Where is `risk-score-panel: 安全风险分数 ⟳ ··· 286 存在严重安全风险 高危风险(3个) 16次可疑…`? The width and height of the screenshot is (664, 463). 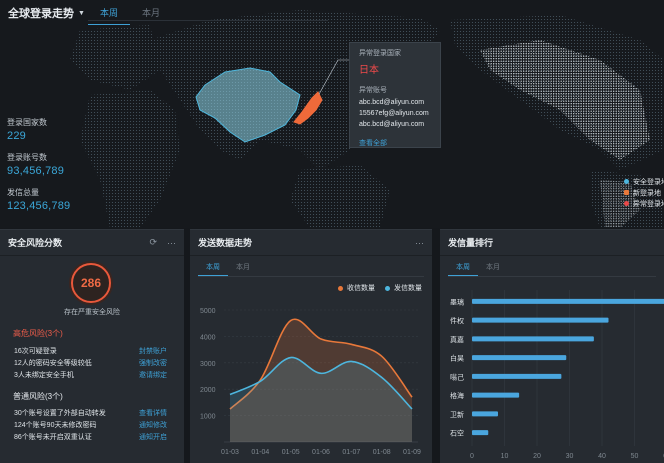 risk-score-panel: 安全风险分数 ⟳ ··· 286 存在严重安全风险 高危风险(3个) 16次可疑… is located at coordinates (92, 346).